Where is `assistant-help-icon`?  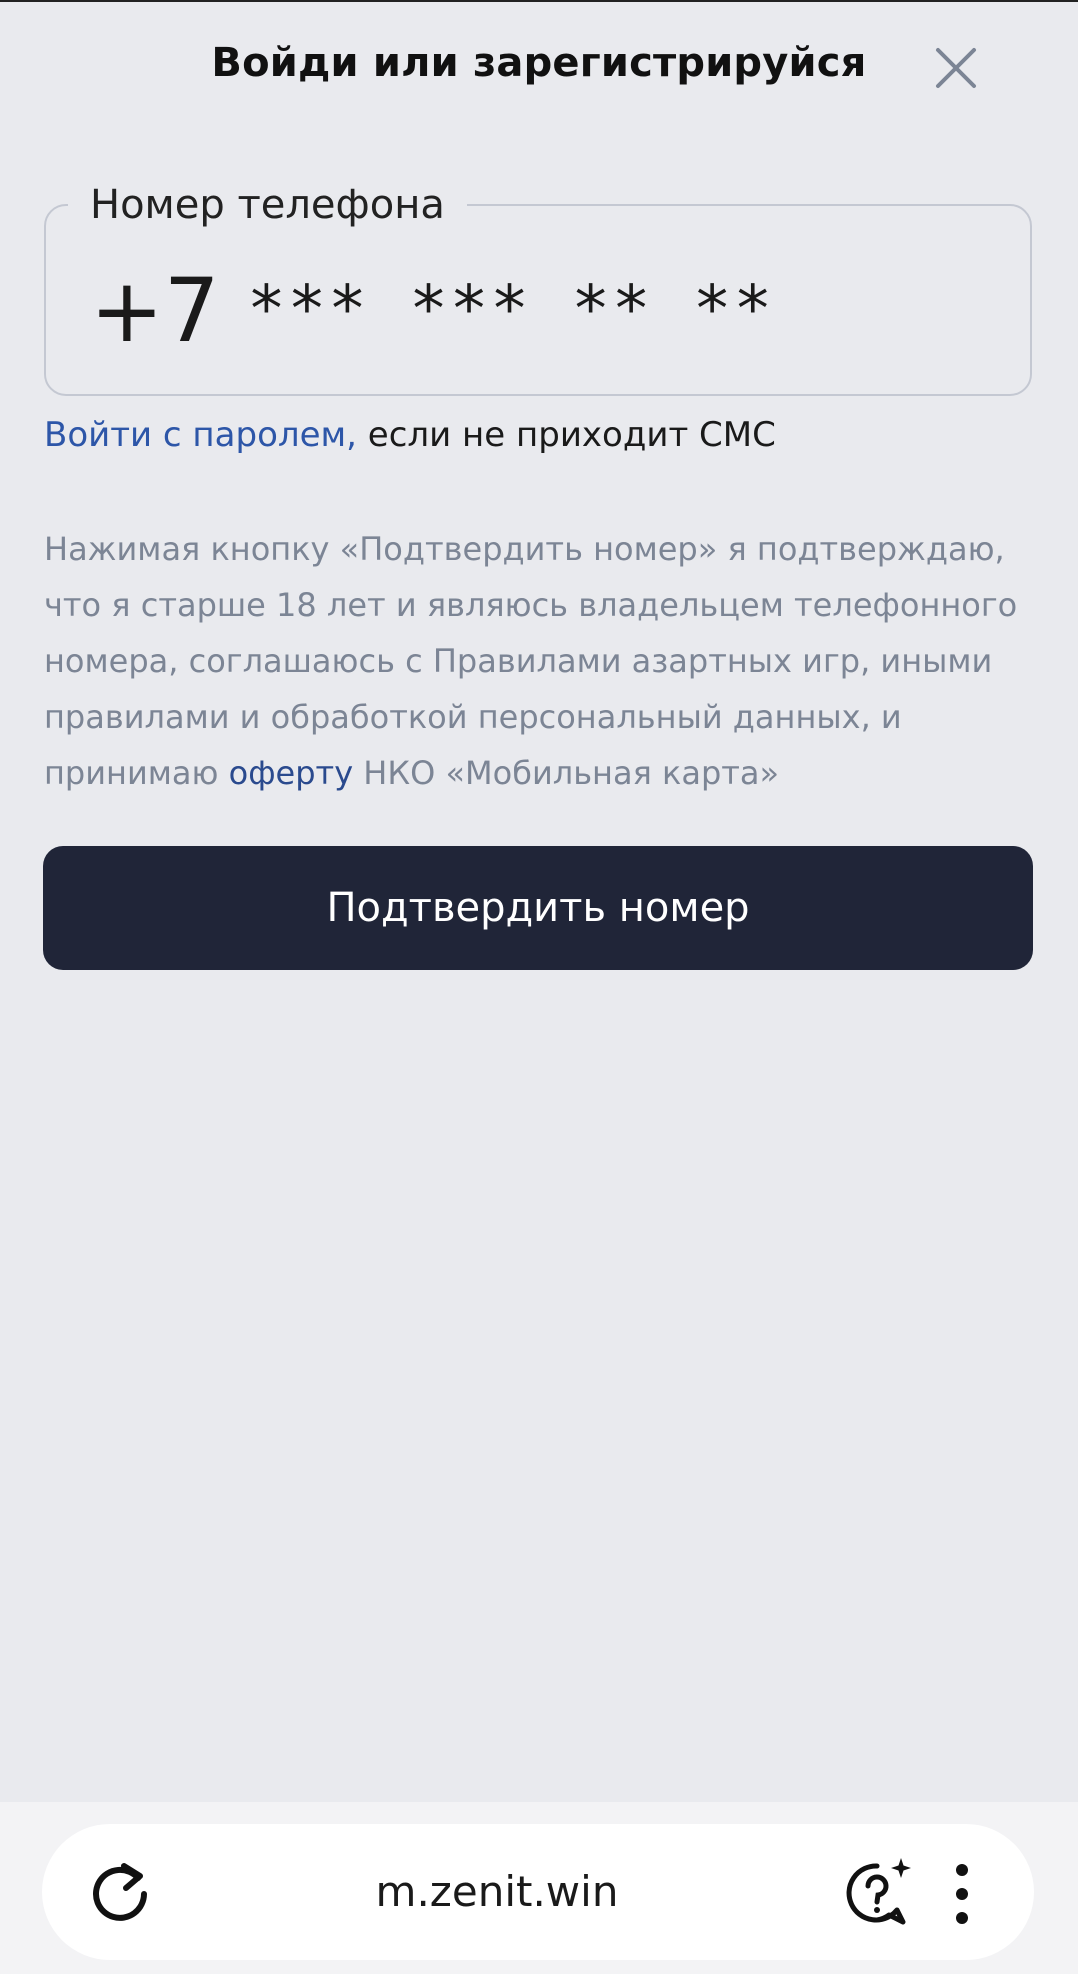
assistant-help-icon is located at coordinates (878, 1891).